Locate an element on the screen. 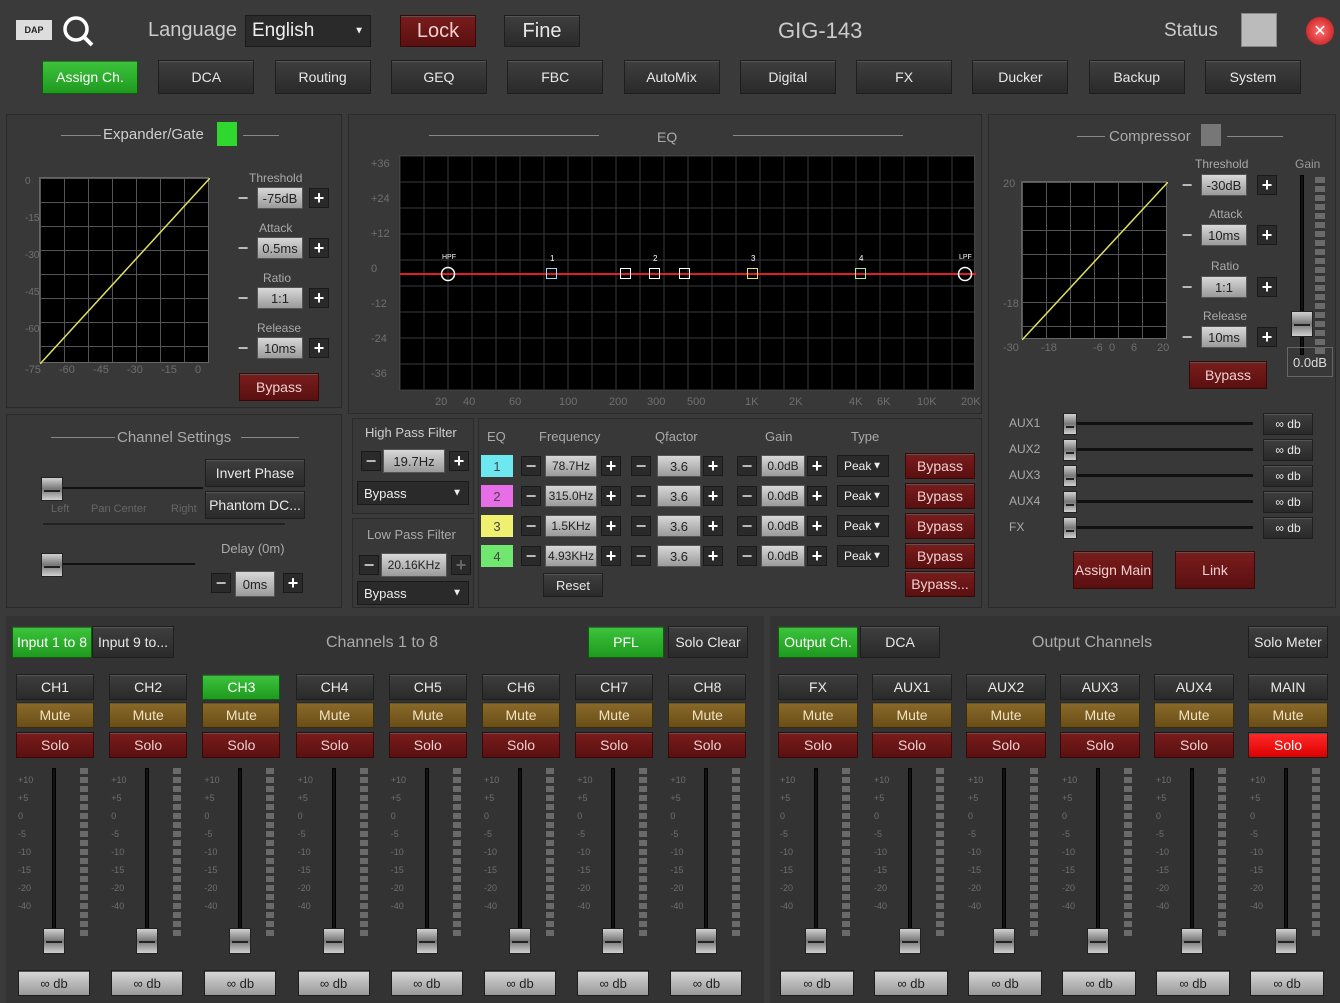 Image resolution: width=1340 pixels, height=1003 pixels. compressor-gain-fader is located at coordinates (1302, 324).